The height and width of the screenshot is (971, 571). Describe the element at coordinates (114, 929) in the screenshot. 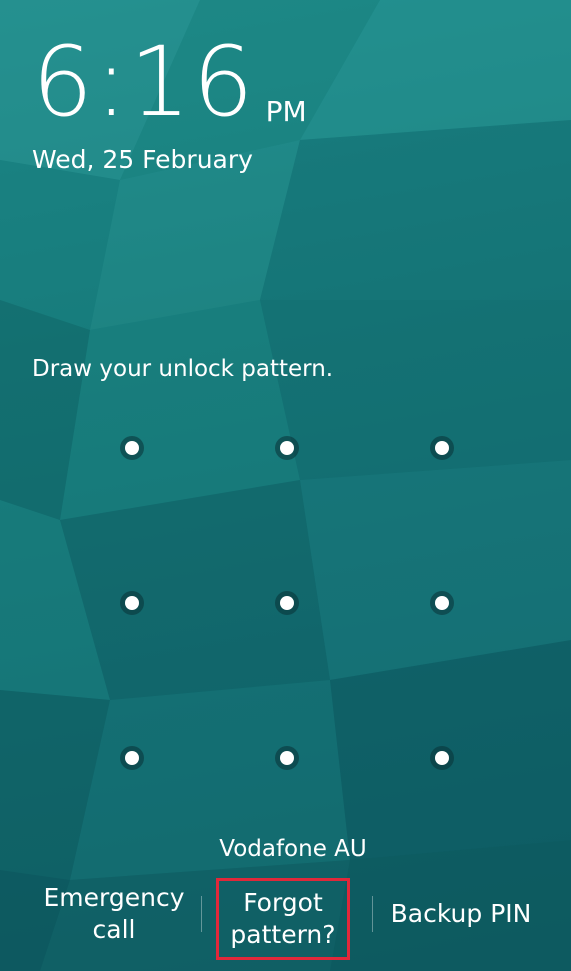

I see `emergency-label-line2: call` at that location.